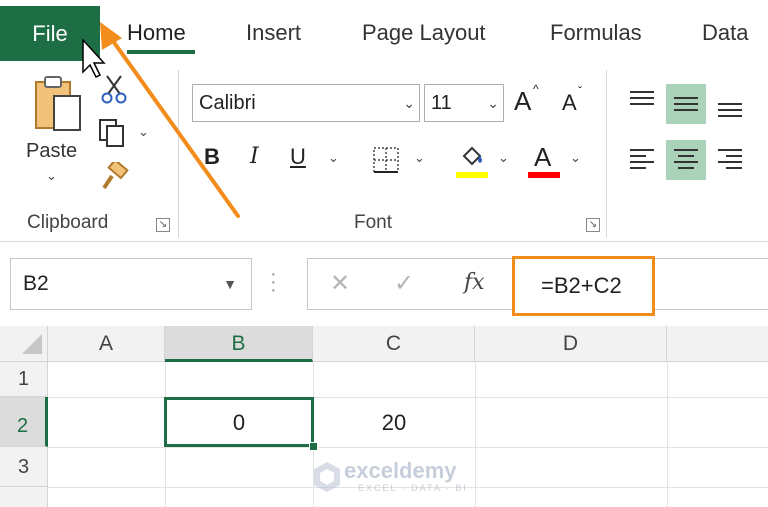  I want to click on align-center-button, so click(686, 160).